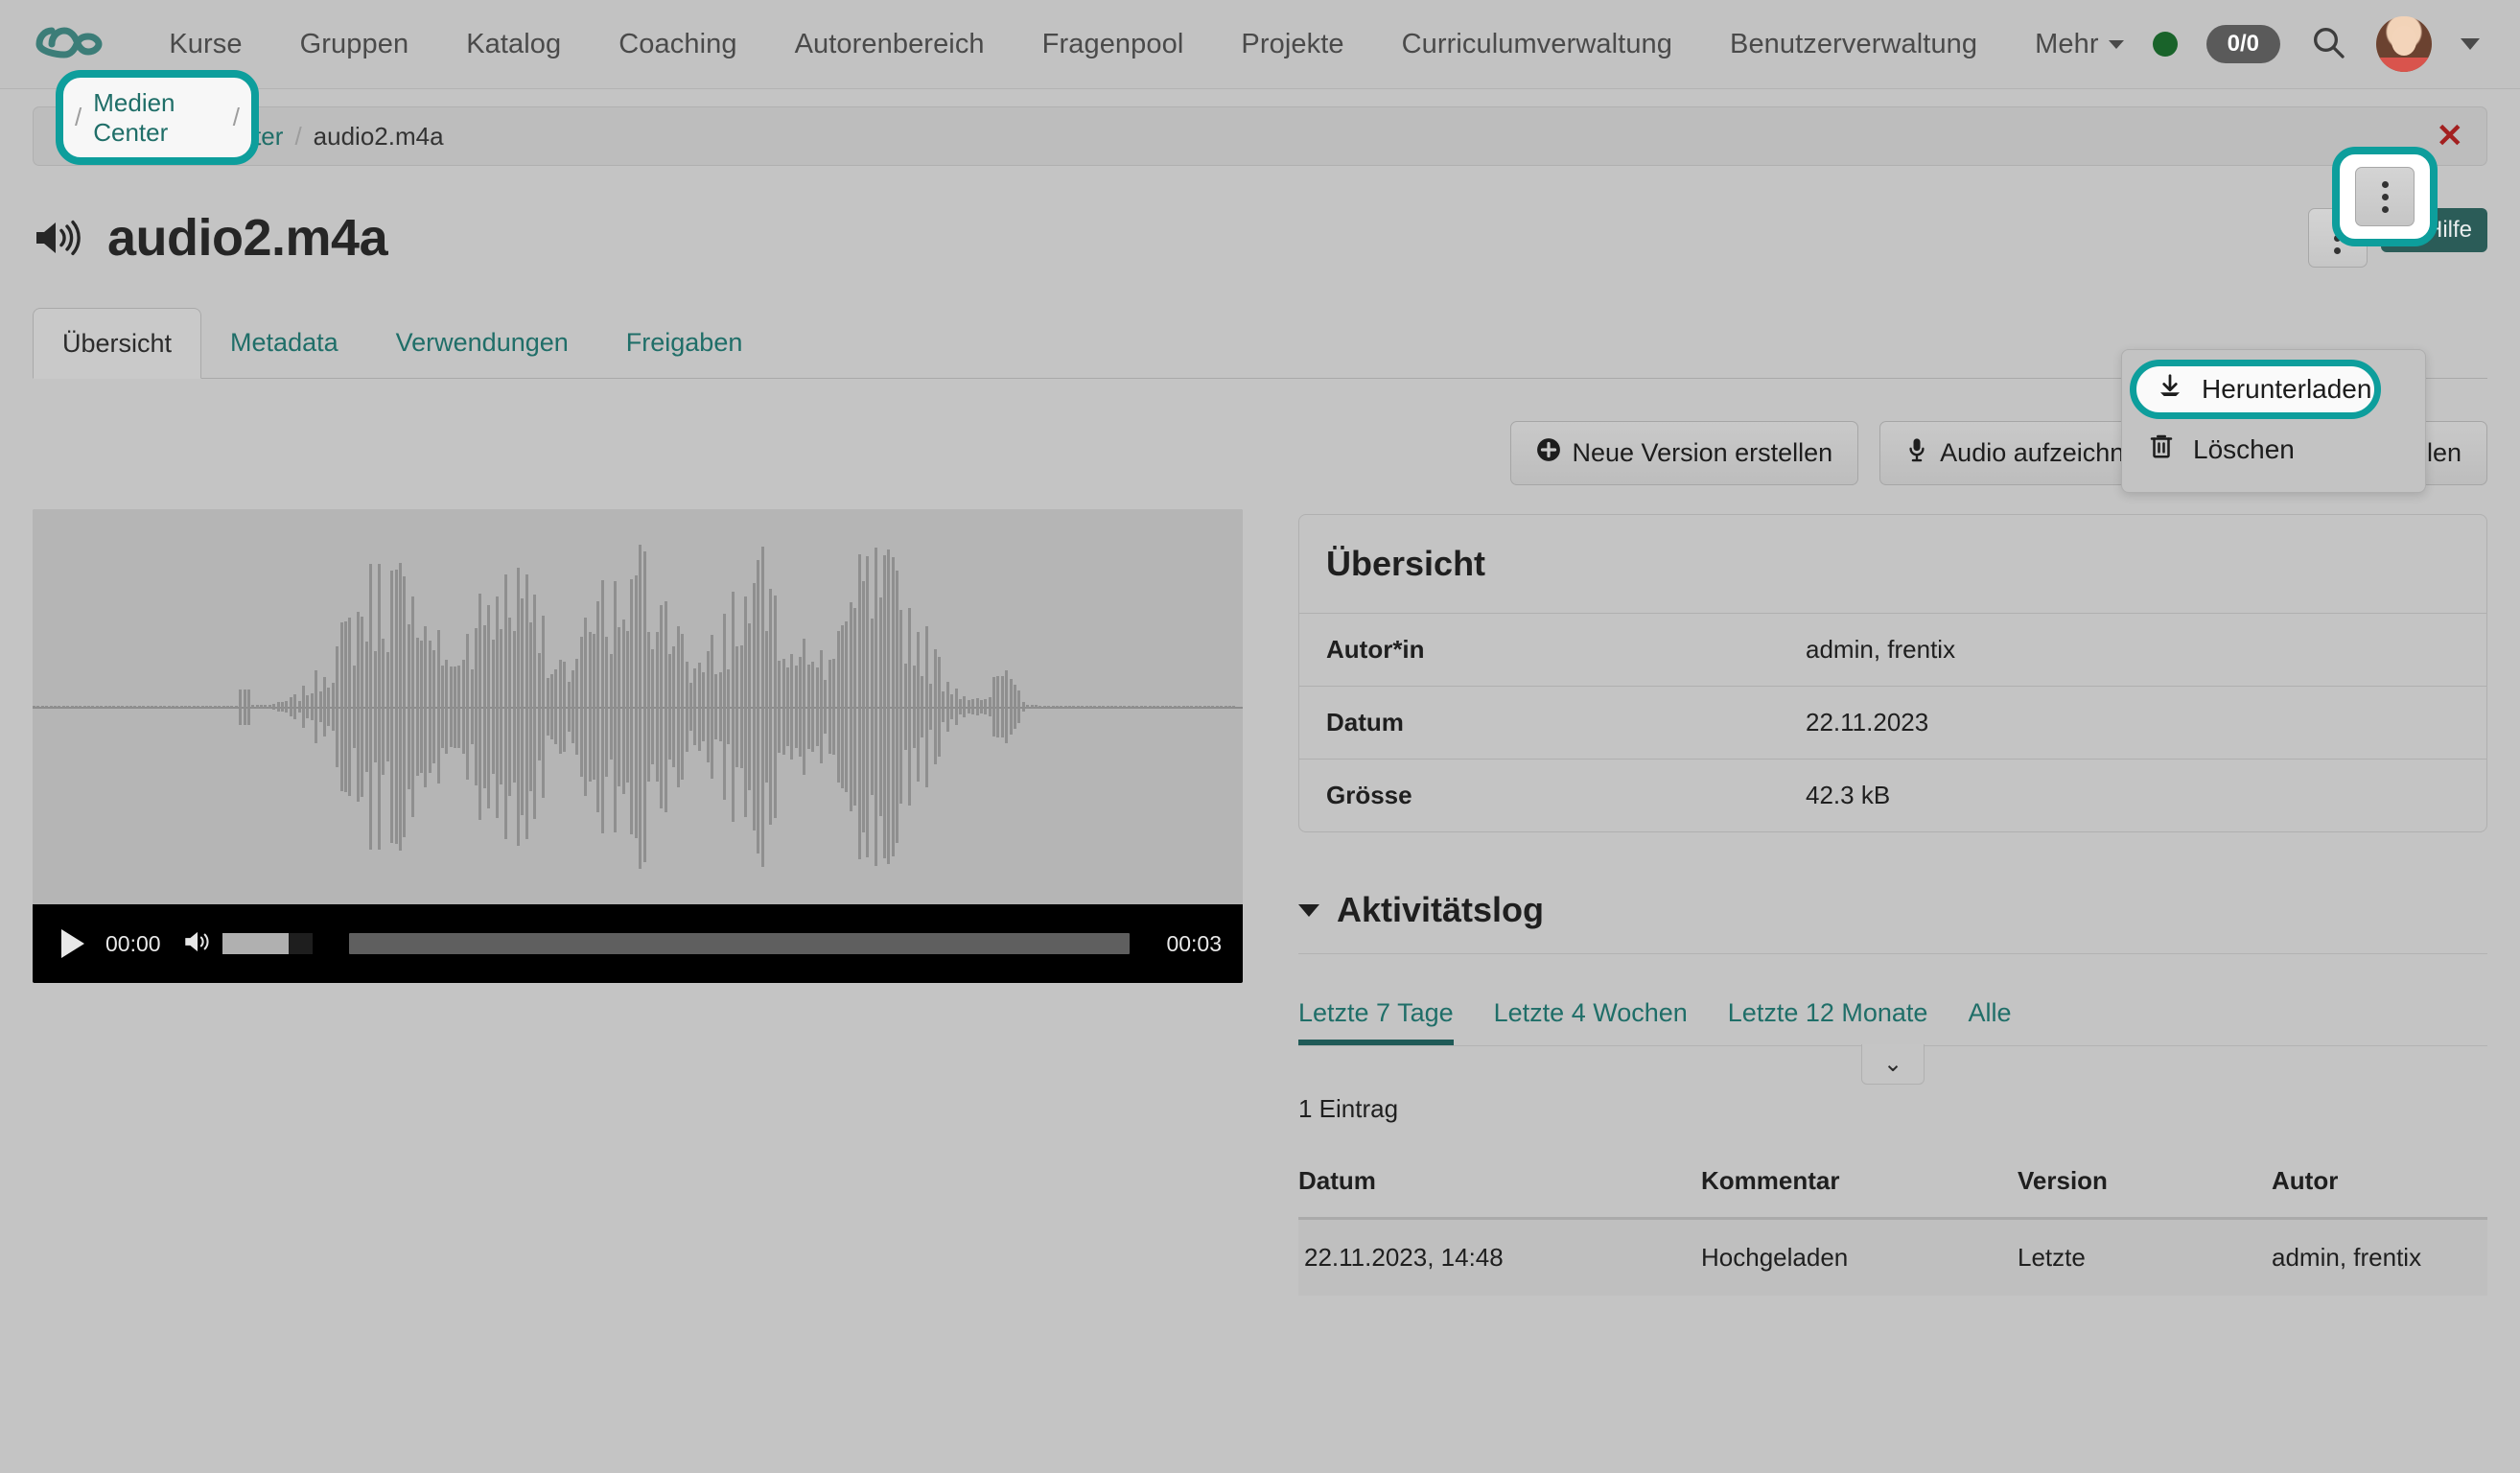  What do you see at coordinates (1499, 1193) in the screenshot?
I see `column-header-datum: Datum` at bounding box center [1499, 1193].